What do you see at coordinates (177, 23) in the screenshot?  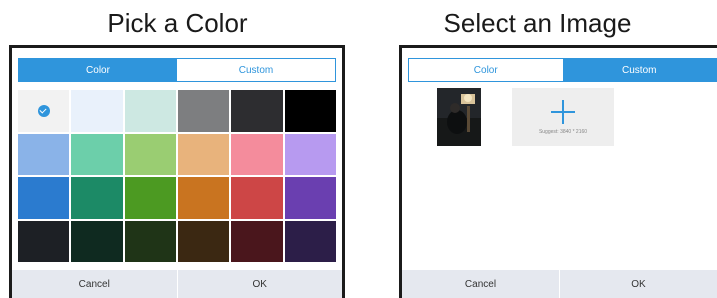 I see `pick-color-caption: Pick a Color` at bounding box center [177, 23].